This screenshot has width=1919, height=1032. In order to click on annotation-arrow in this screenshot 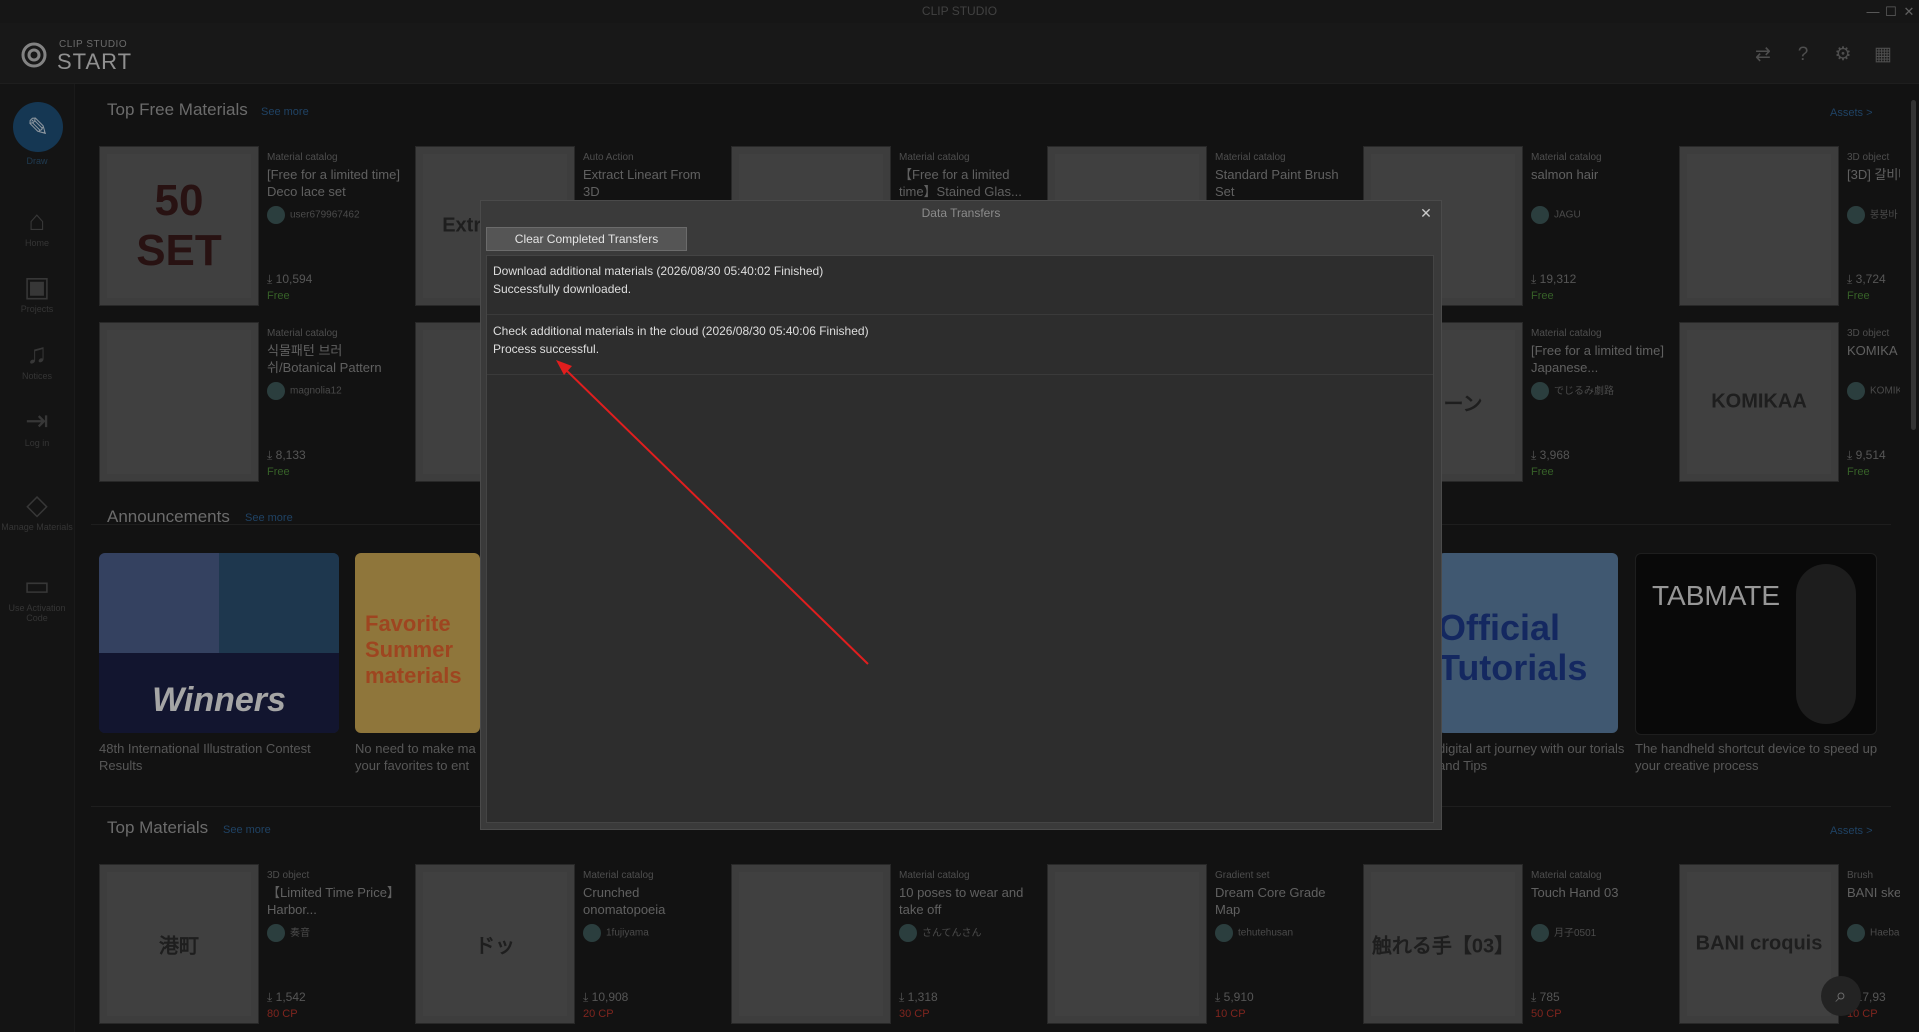, I will do `click(712, 512)`.